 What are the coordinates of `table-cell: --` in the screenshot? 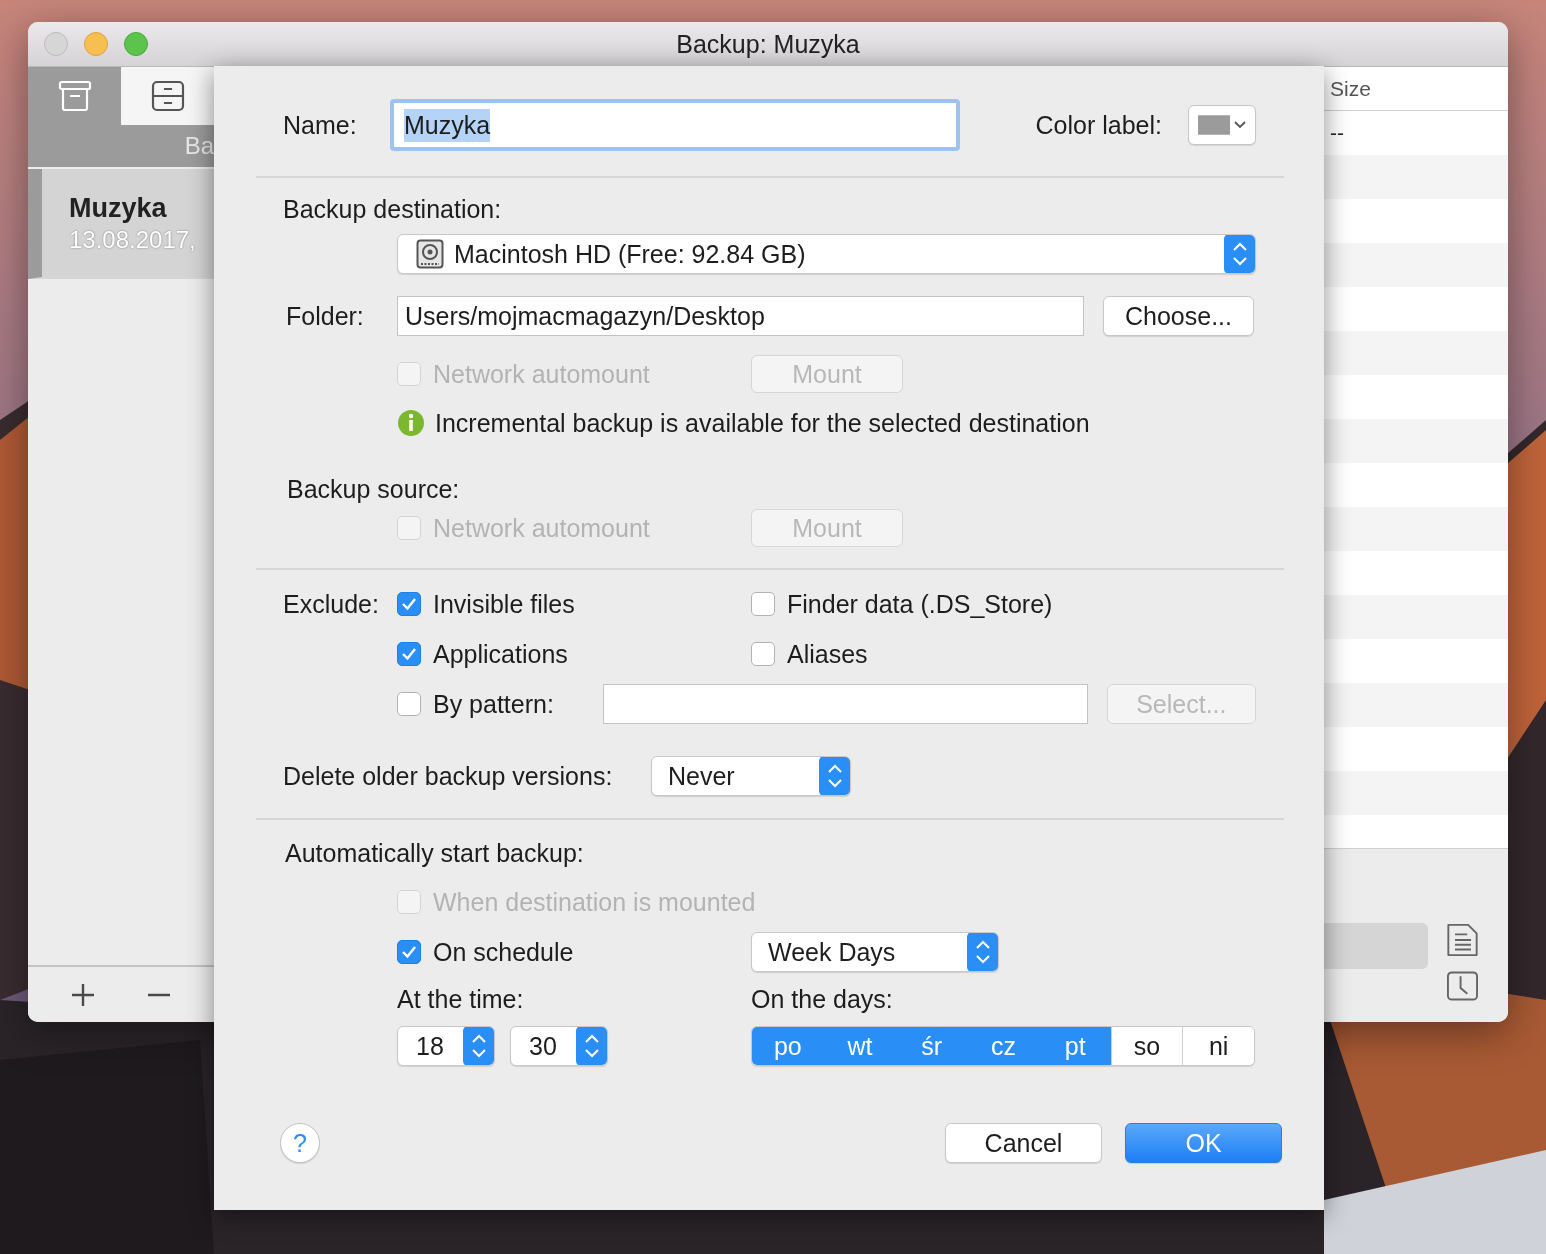 It's located at (1337, 133).